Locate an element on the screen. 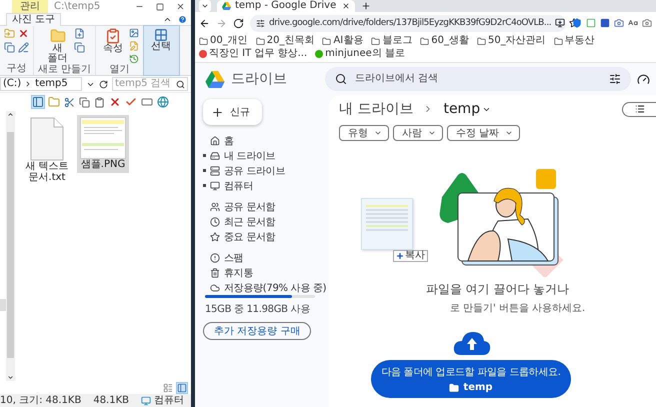  grid-icon is located at coordinates (161, 35).